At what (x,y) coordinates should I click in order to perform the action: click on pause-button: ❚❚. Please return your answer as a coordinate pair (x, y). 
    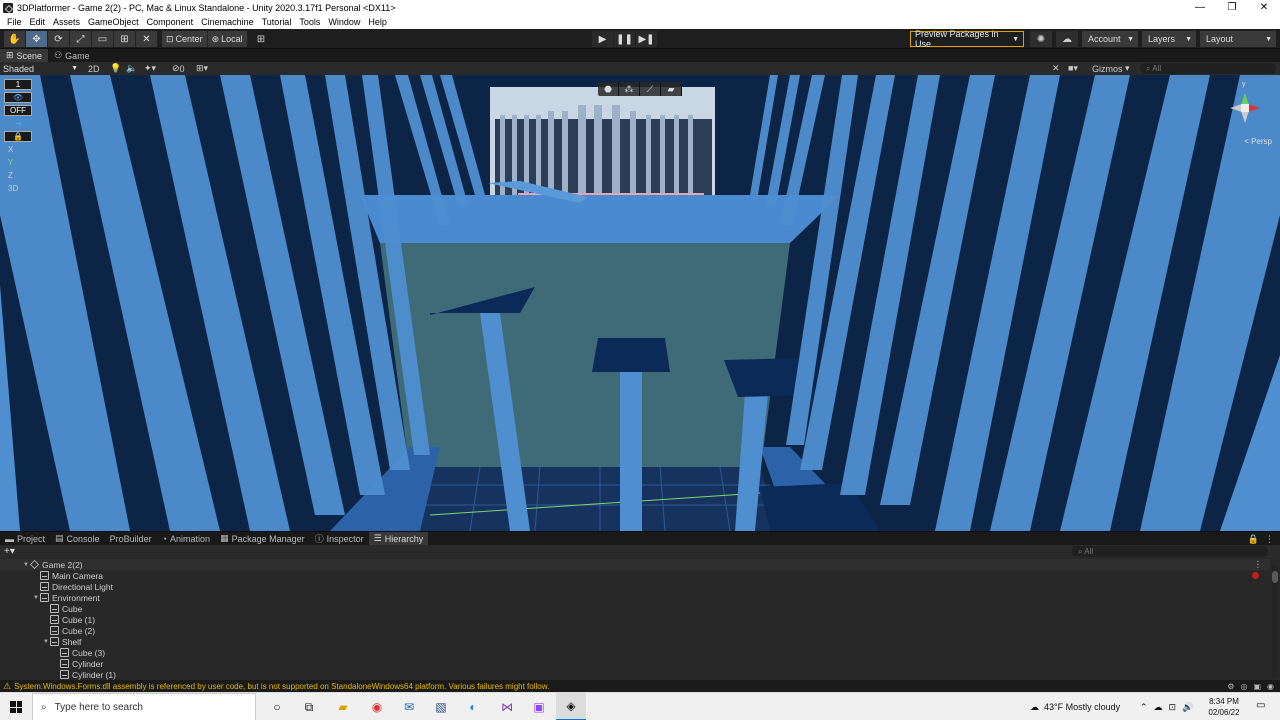
    Looking at the image, I should click on (625, 39).